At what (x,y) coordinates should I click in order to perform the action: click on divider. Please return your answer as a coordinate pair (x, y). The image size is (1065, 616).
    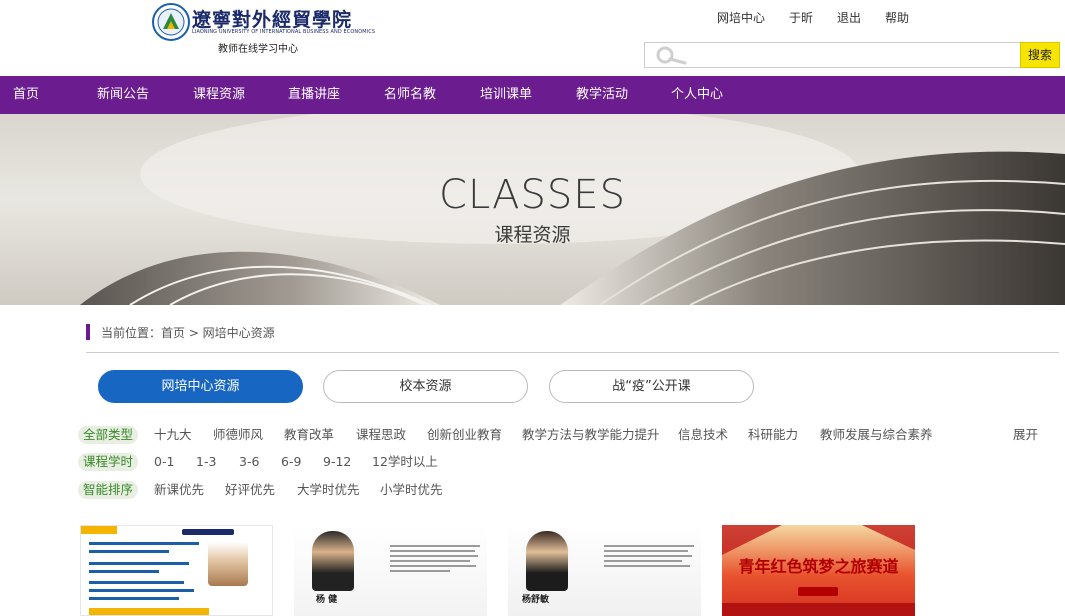
    Looking at the image, I should click on (572, 352).